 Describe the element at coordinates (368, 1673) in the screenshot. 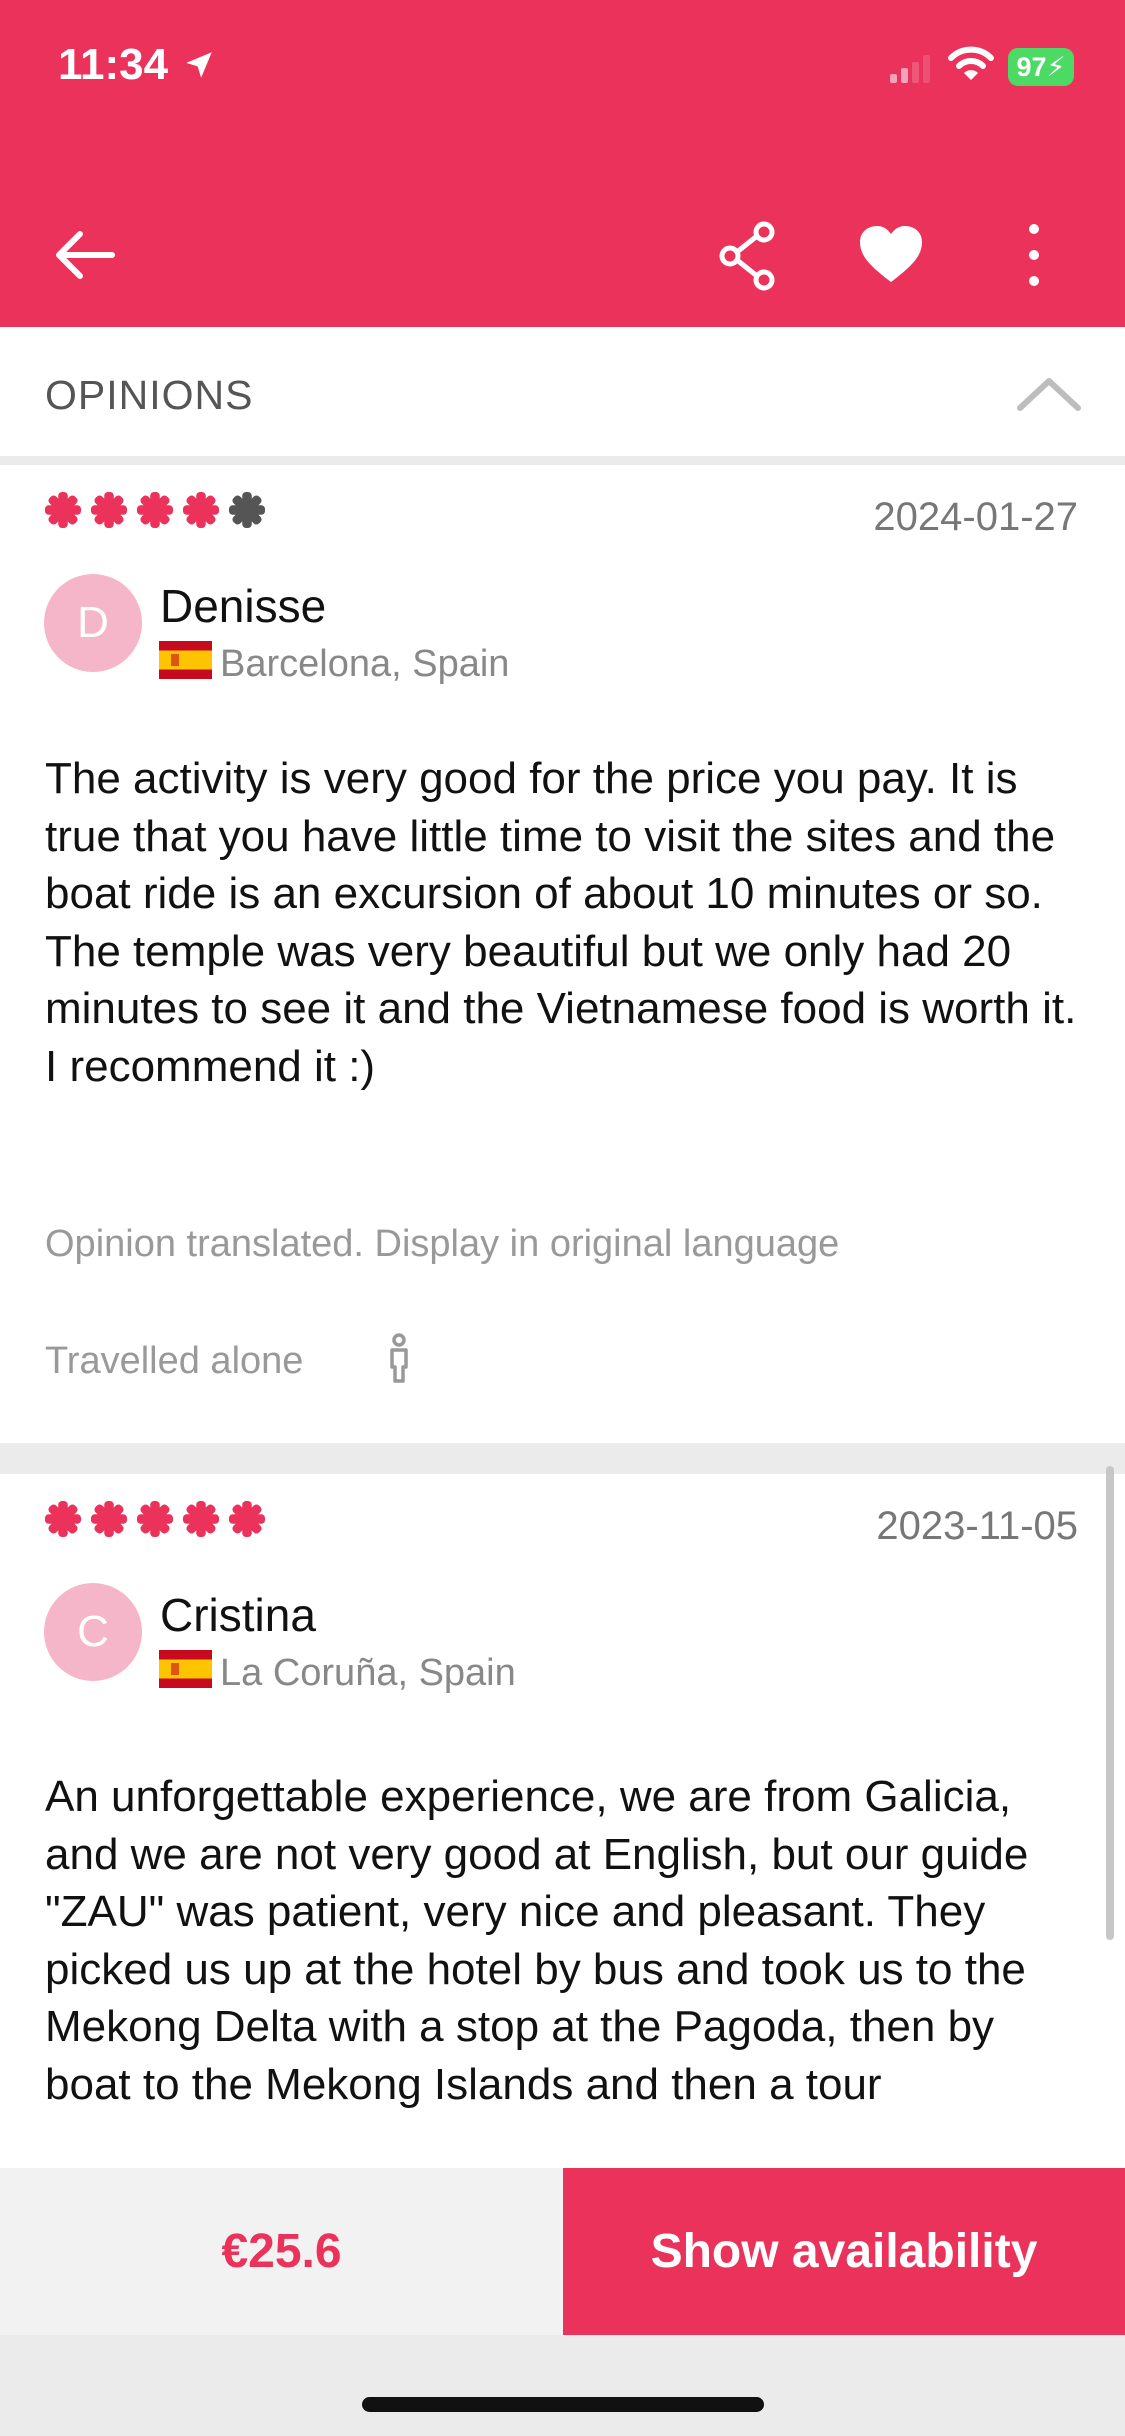

I see `reviewer-location: La Coruña, Spain` at that location.